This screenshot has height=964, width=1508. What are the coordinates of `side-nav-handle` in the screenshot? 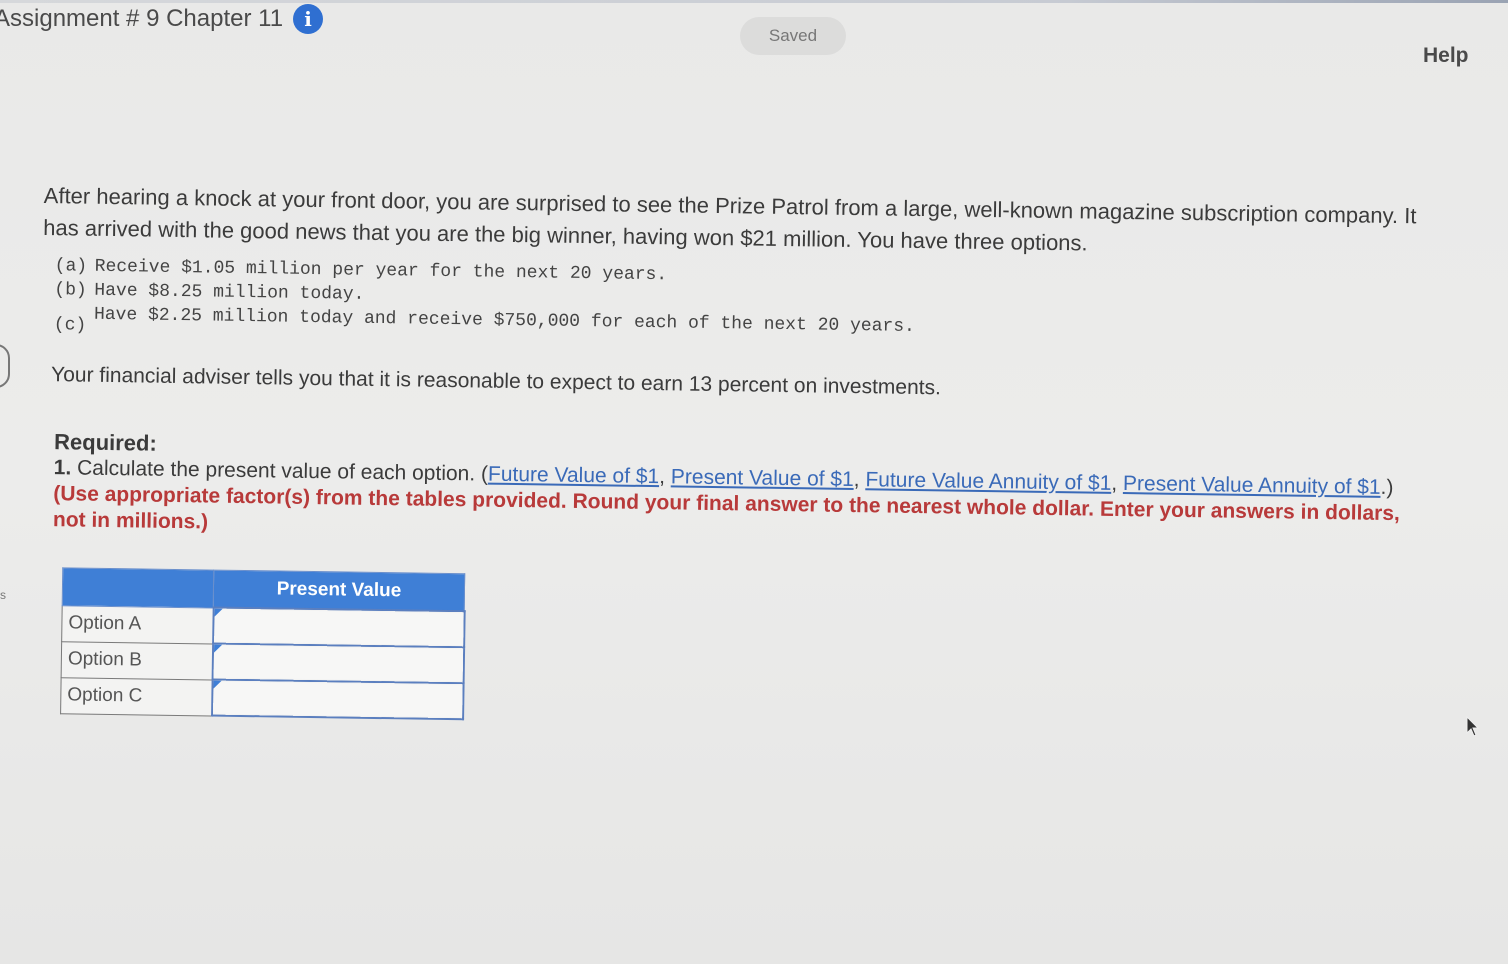 It's located at (5, 366).